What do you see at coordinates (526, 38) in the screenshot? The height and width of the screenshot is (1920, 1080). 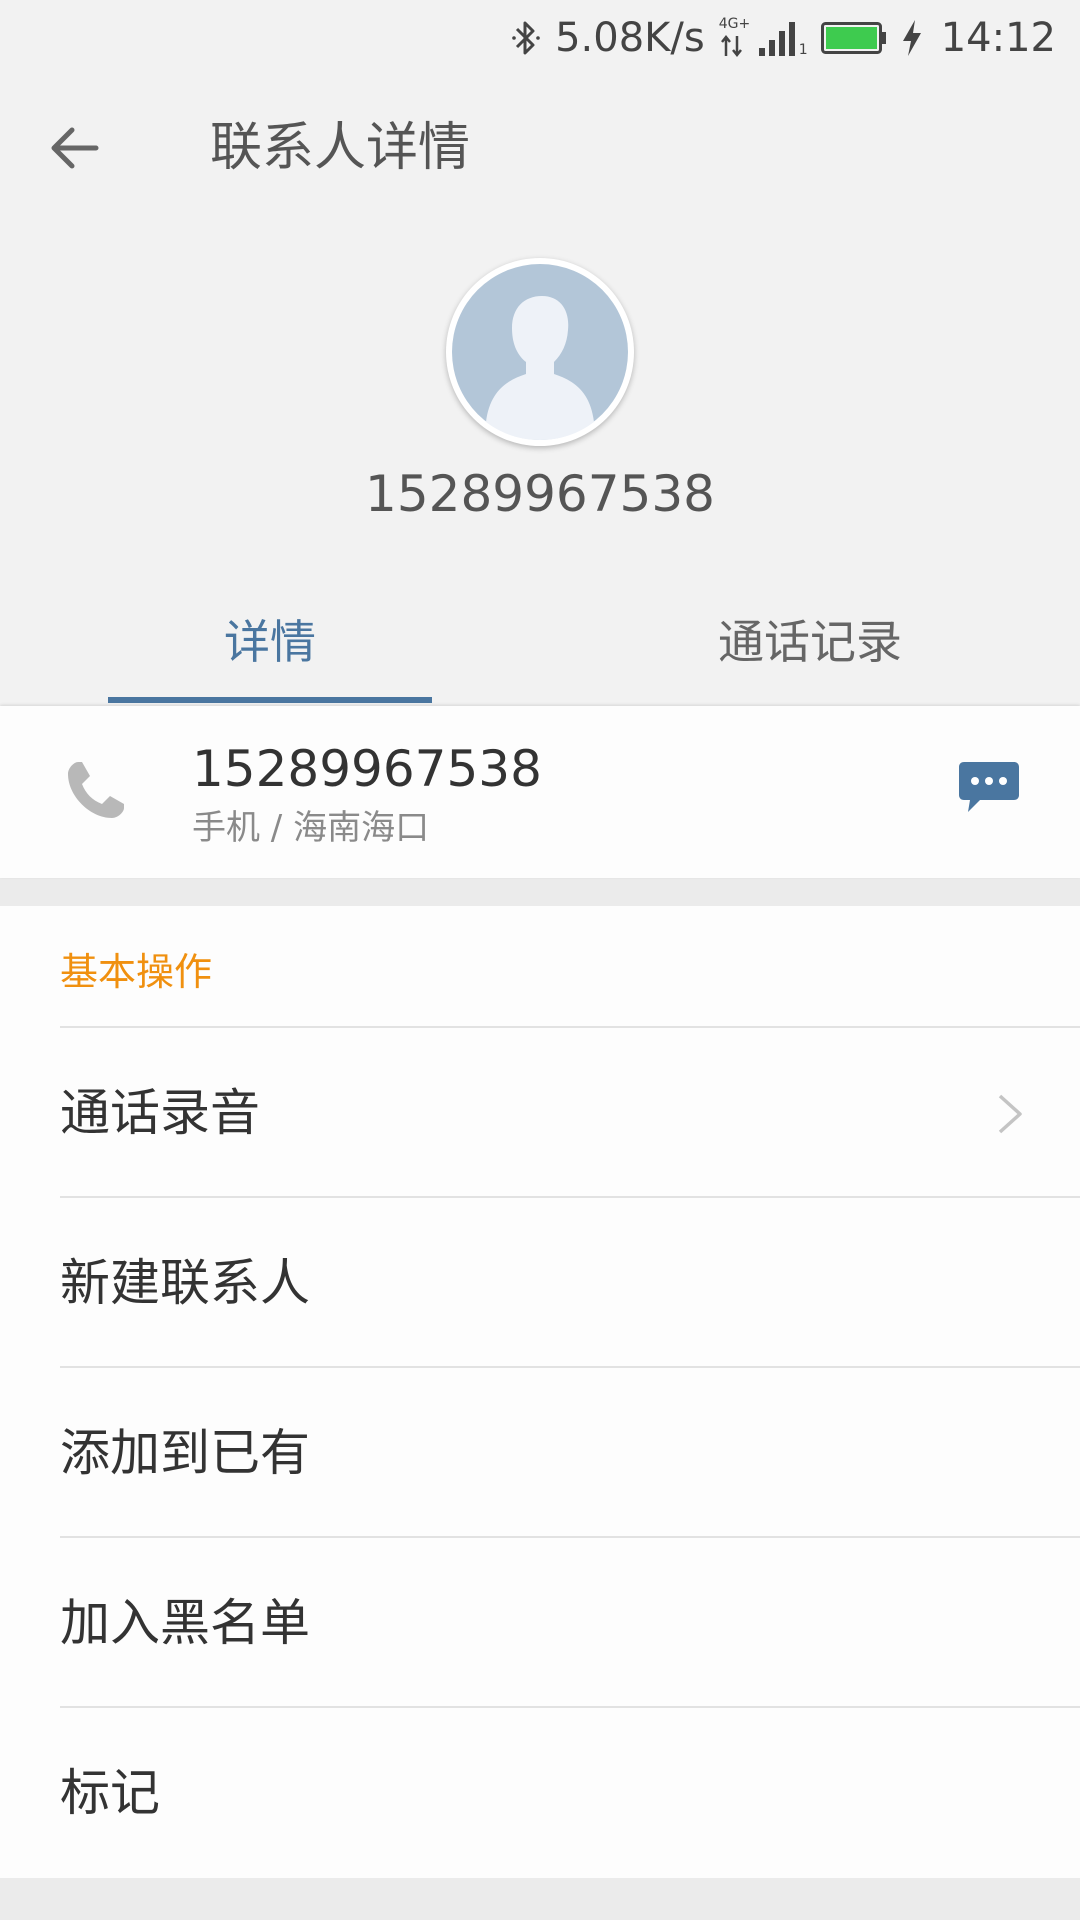 I see `bluetooth-icon` at bounding box center [526, 38].